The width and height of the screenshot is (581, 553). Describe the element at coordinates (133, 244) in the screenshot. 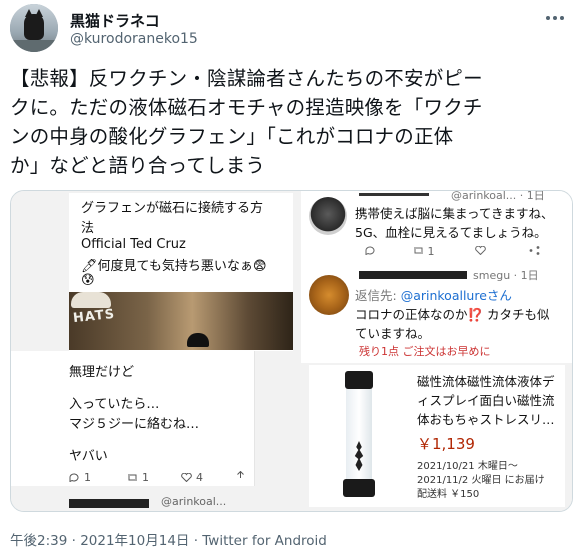

I see `card-text: Official Ted Cruz` at that location.